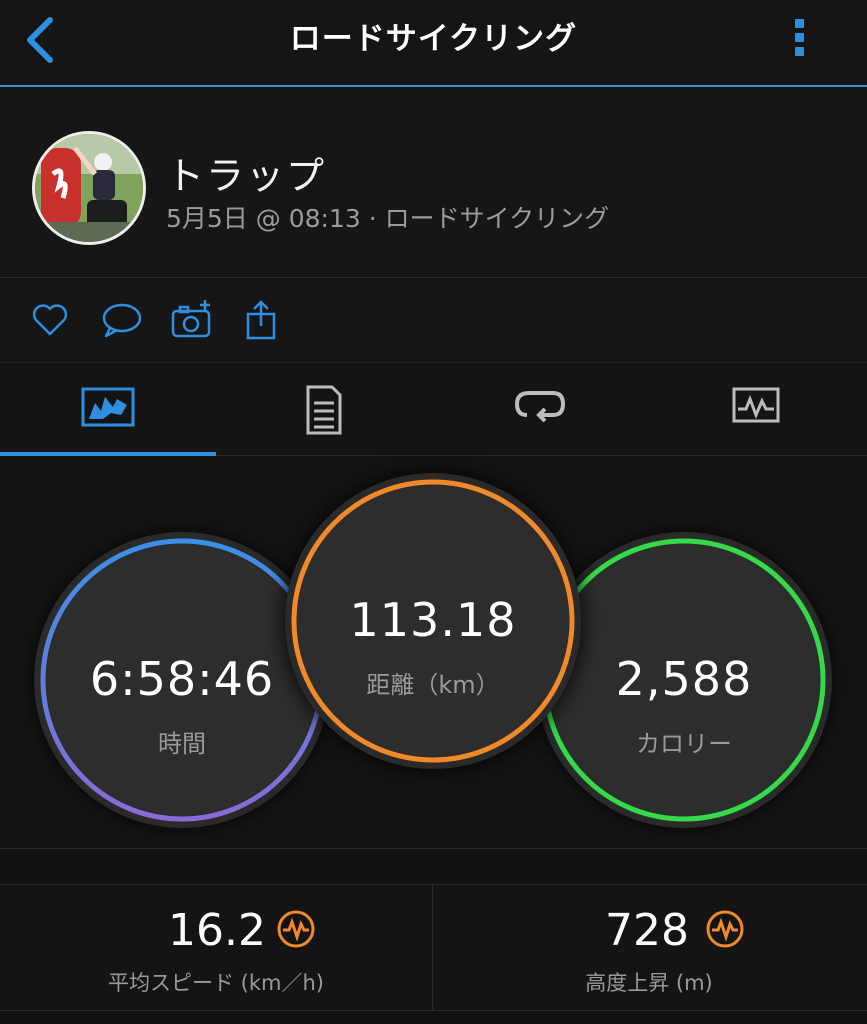 The width and height of the screenshot is (867, 1024). What do you see at coordinates (756, 405) in the screenshot?
I see `graph-icon` at bounding box center [756, 405].